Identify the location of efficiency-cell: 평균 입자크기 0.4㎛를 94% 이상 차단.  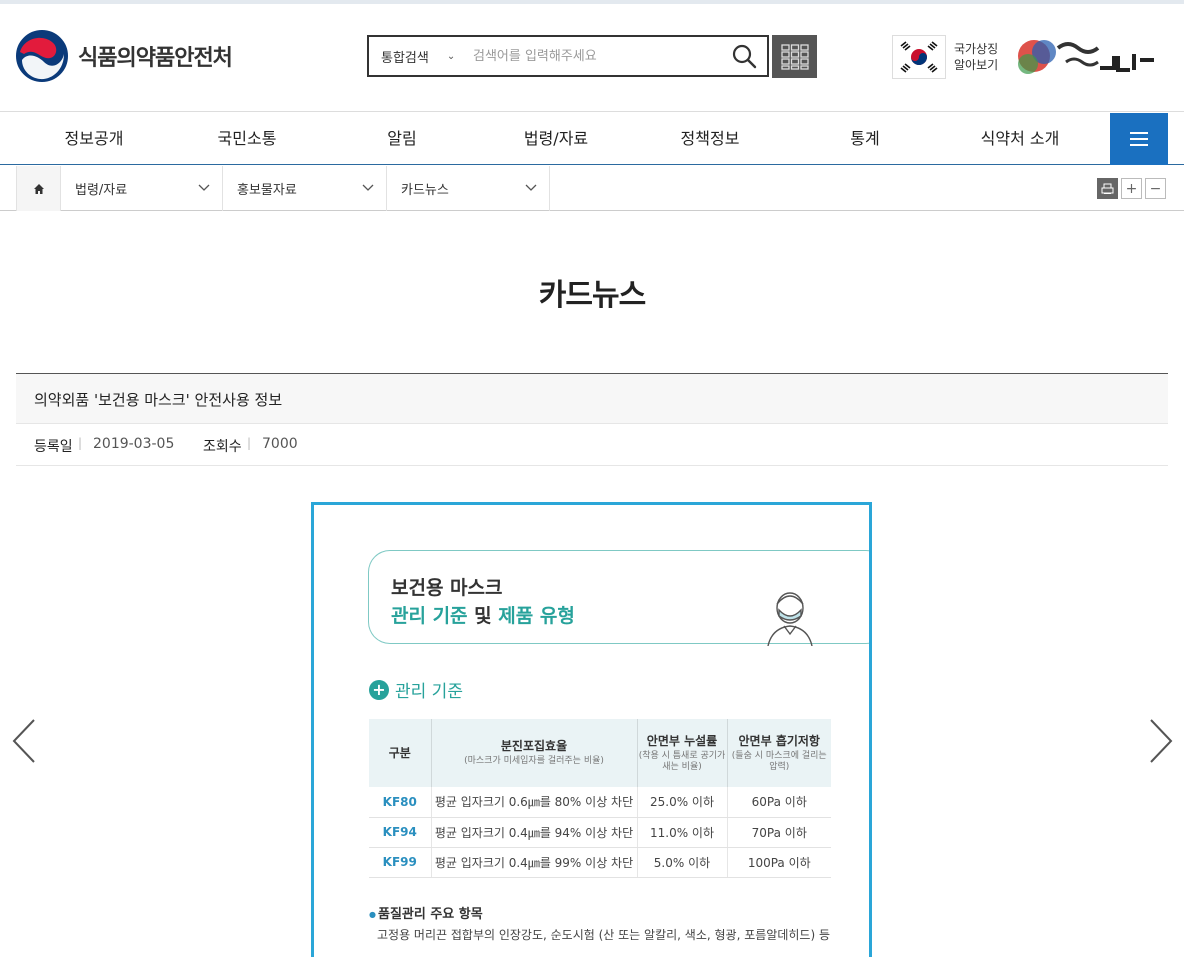
(534, 832).